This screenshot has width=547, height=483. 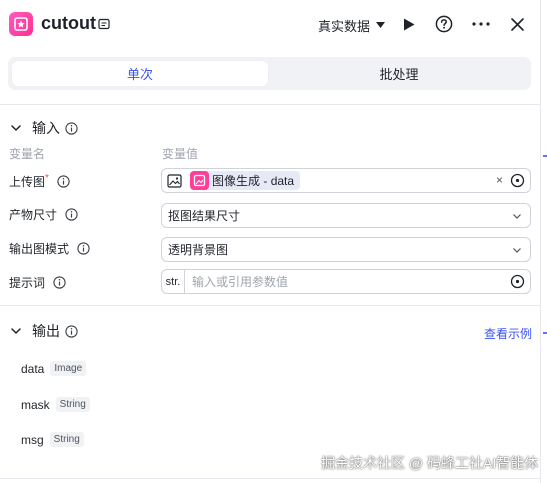 I want to click on column-header-name: 变量名, so click(x=27, y=154).